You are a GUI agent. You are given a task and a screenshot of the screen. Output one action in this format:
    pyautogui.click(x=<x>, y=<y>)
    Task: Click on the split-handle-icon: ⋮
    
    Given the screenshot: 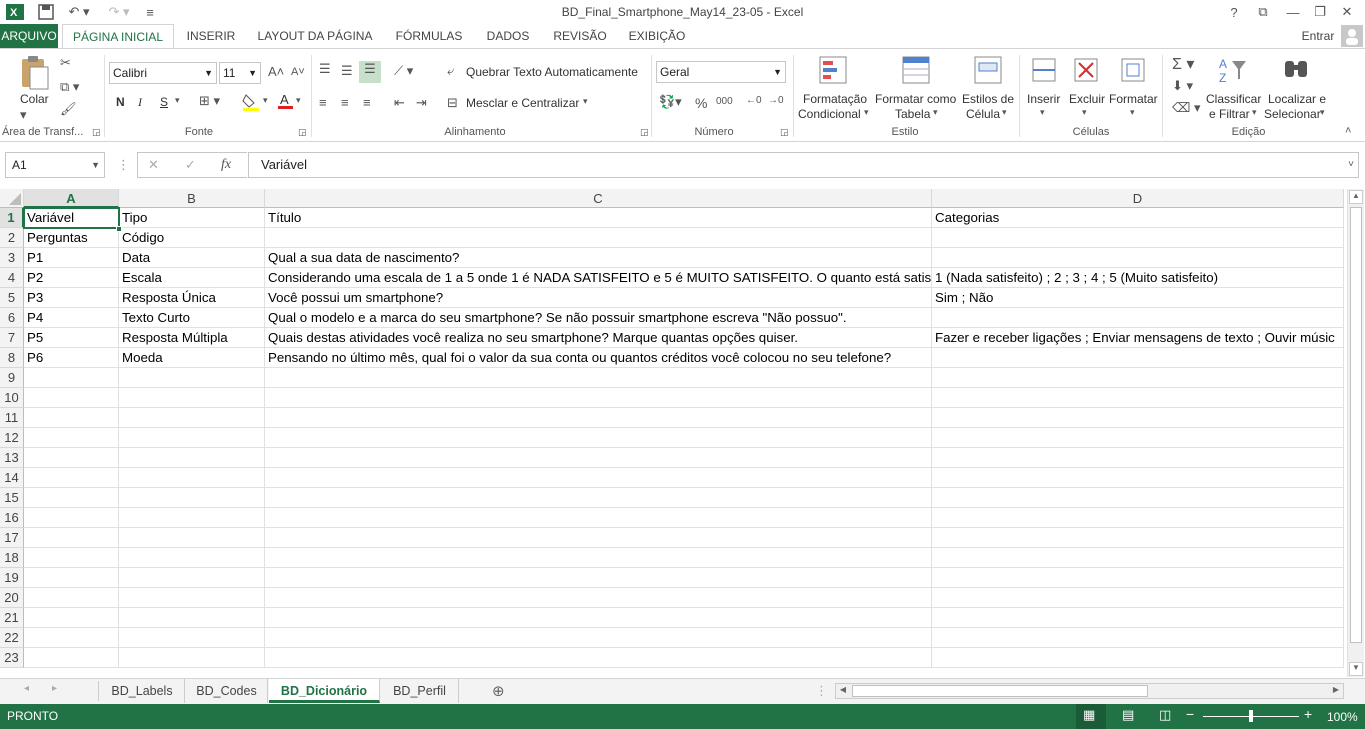 What is the action you would take?
    pyautogui.click(x=821, y=691)
    